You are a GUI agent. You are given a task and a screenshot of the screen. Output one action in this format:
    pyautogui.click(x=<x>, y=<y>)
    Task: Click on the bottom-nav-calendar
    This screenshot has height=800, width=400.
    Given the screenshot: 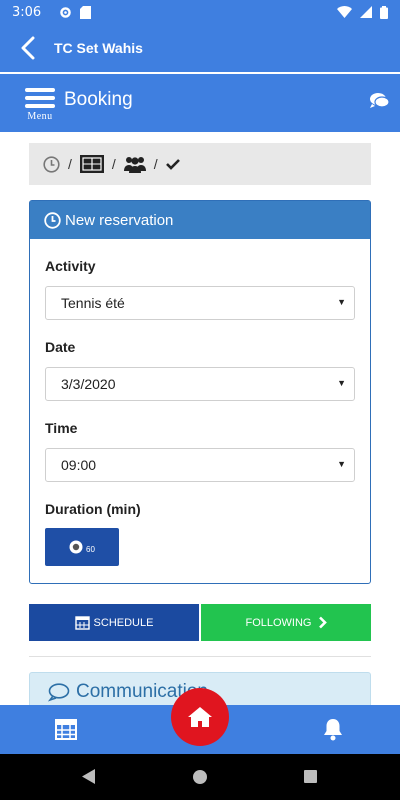 What is the action you would take?
    pyautogui.click(x=66, y=731)
    